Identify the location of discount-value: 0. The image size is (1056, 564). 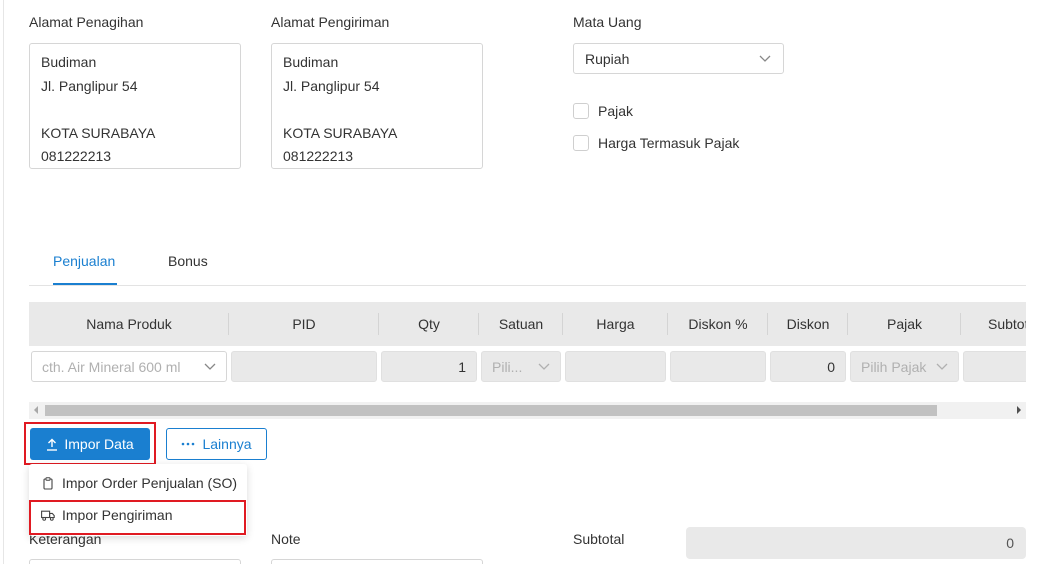
(831, 366).